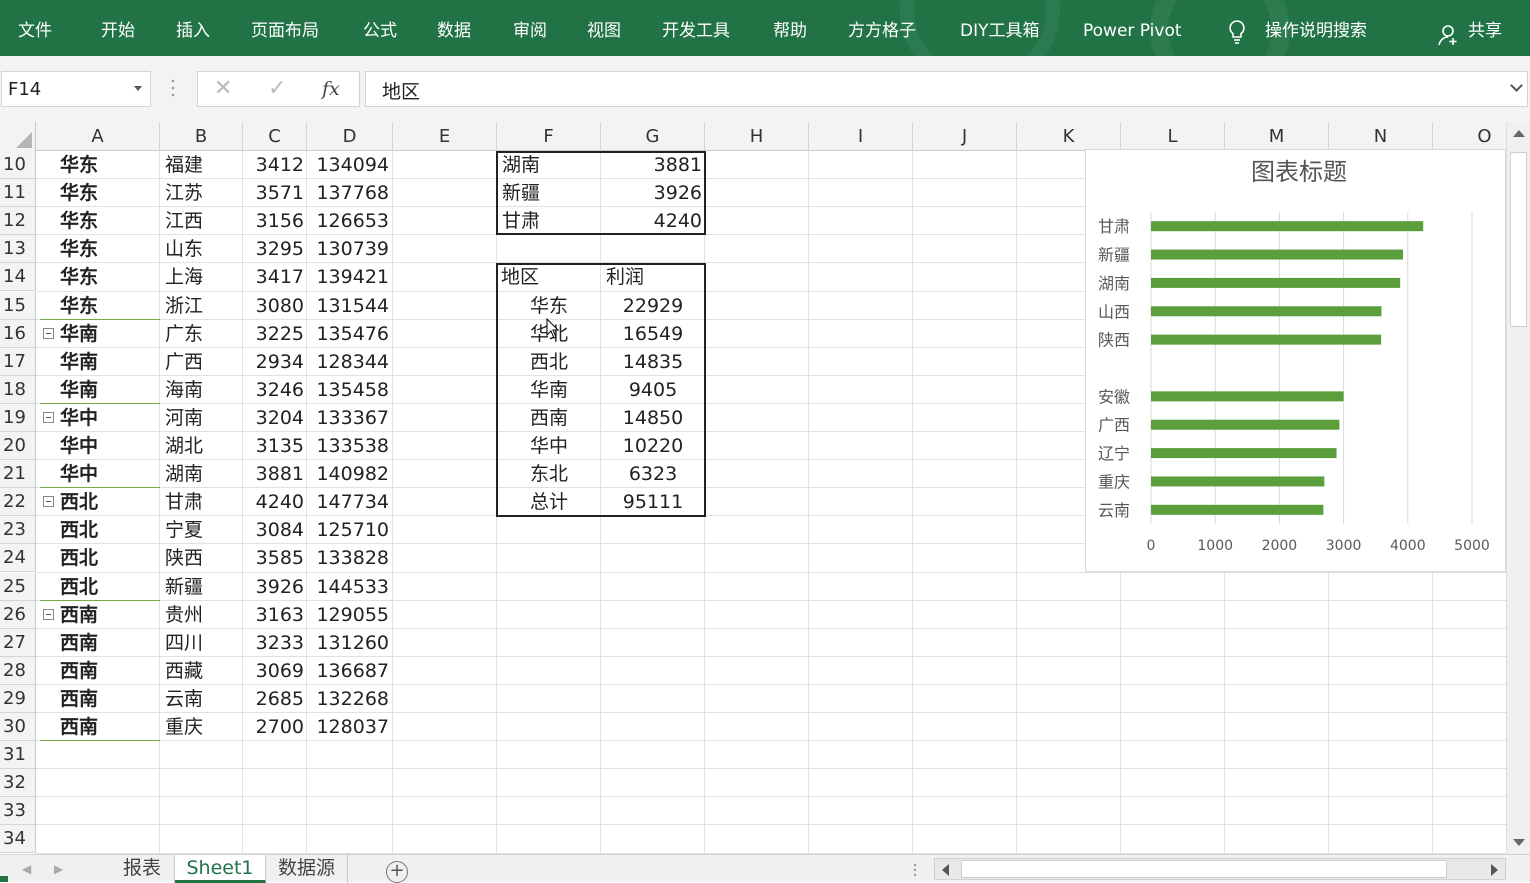 Image resolution: width=1530 pixels, height=883 pixels. What do you see at coordinates (521, 221) in the screenshot?
I see `lookup-name: 甘肃` at bounding box center [521, 221].